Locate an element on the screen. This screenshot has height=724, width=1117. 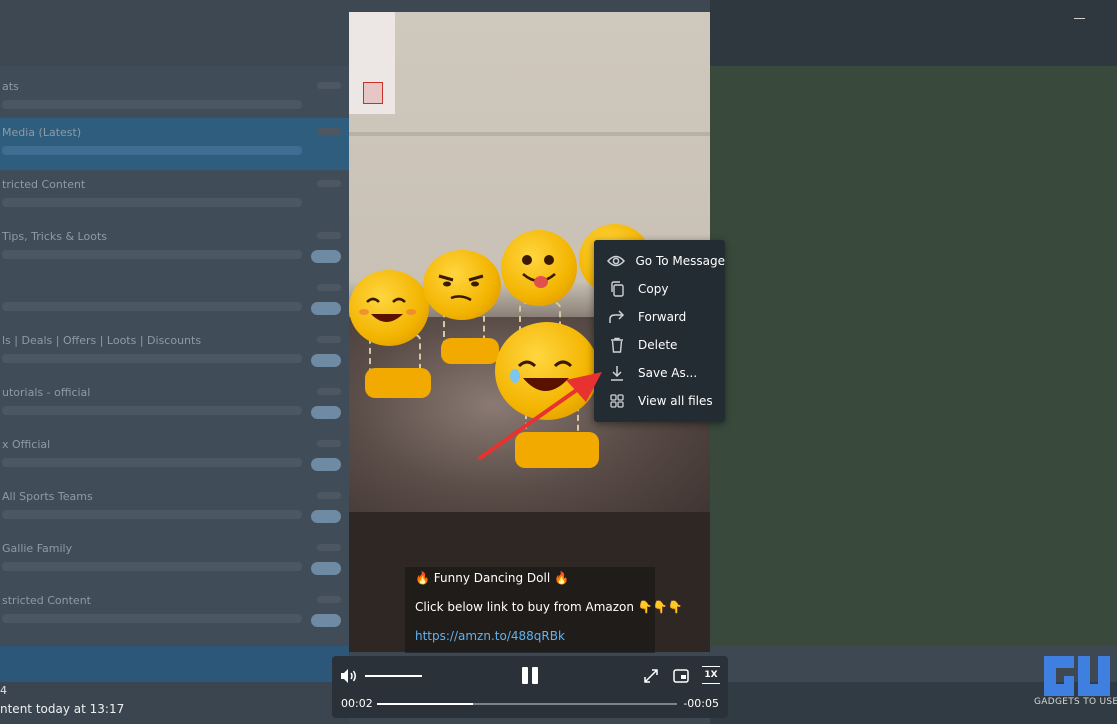
chat-list-item: x Official is located at coordinates (174, 456).